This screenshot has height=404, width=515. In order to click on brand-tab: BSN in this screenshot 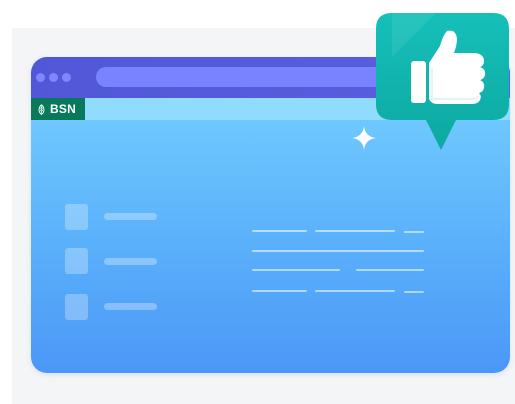, I will do `click(58, 109)`.